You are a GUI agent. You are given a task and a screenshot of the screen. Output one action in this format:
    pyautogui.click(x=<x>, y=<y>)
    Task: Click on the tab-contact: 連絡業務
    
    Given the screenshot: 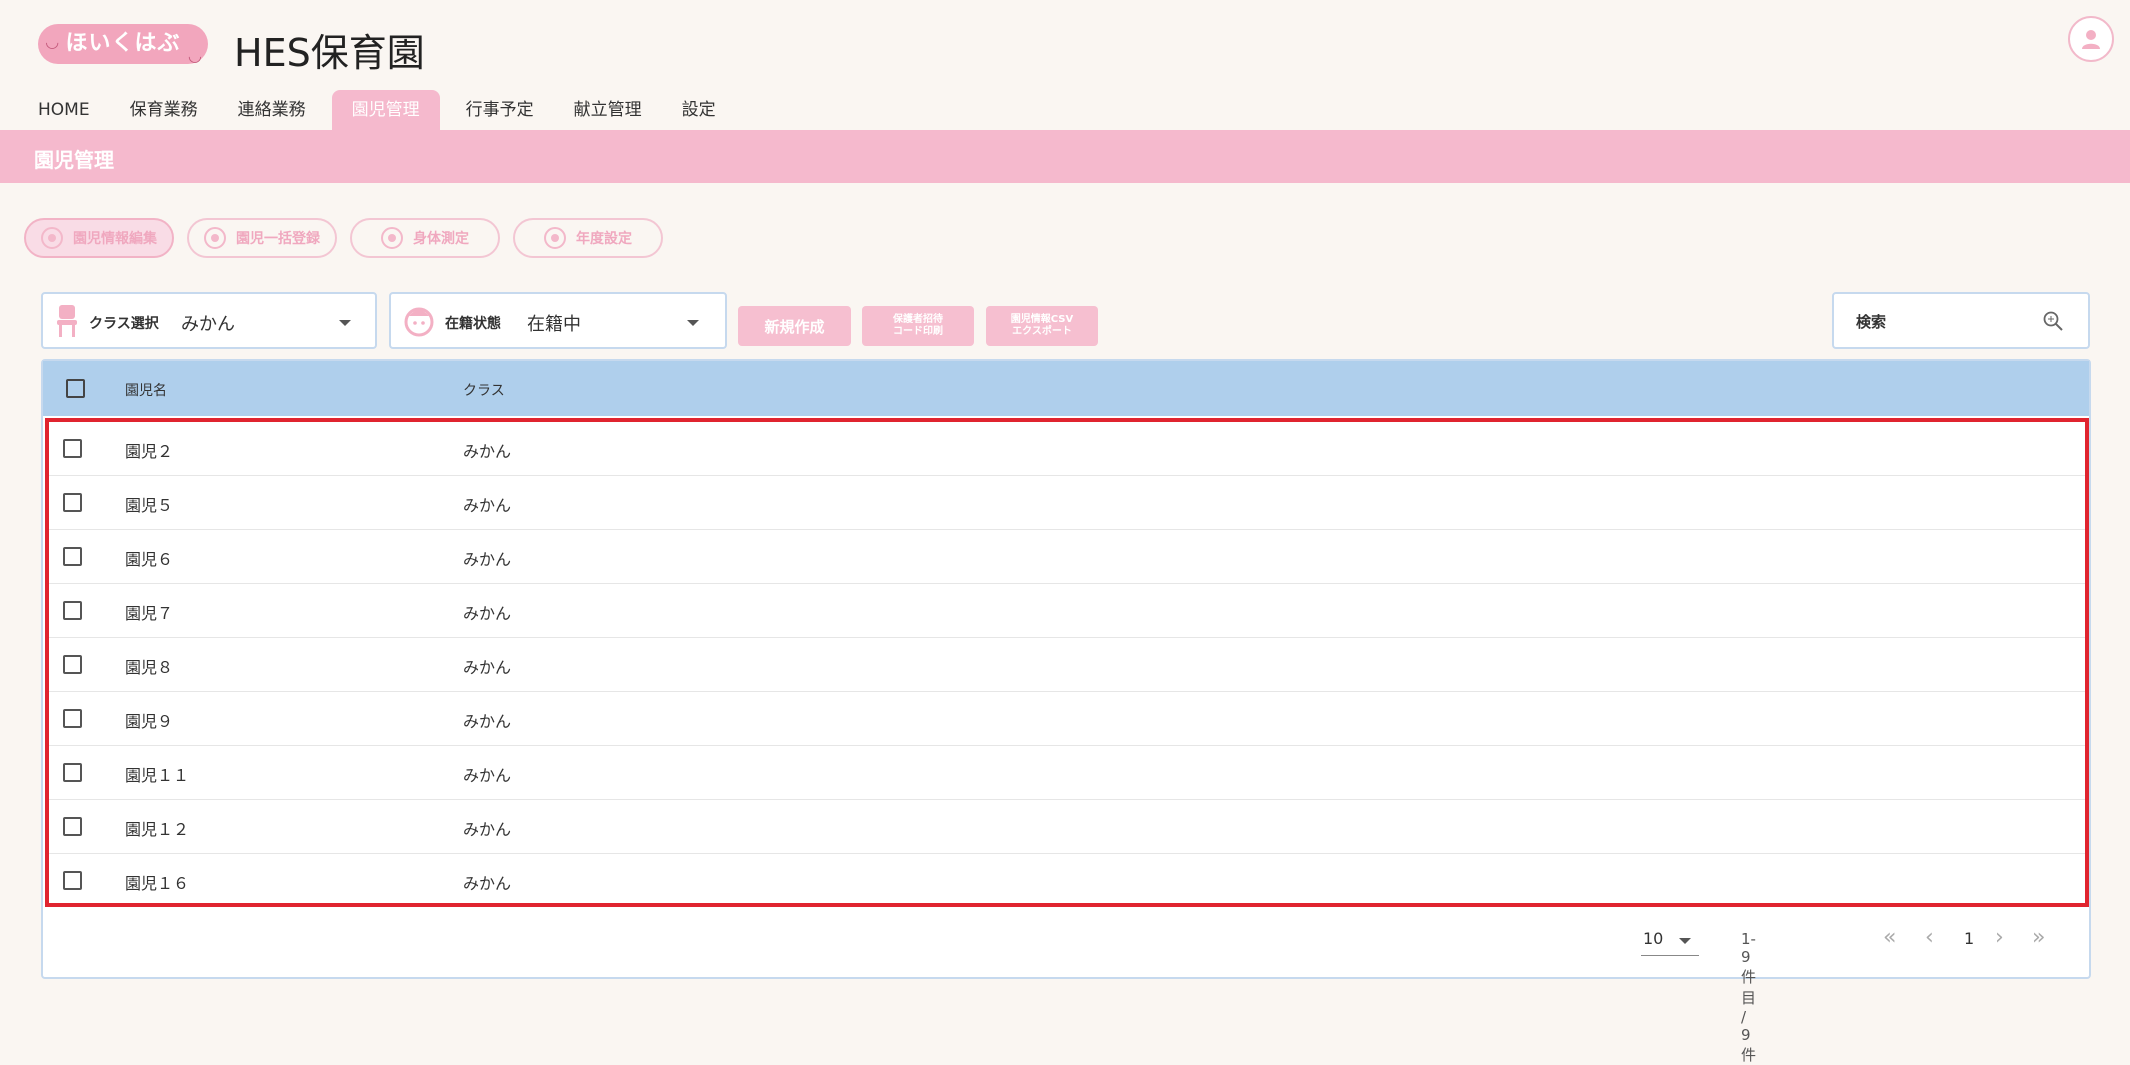 What is the action you would take?
    pyautogui.click(x=272, y=110)
    